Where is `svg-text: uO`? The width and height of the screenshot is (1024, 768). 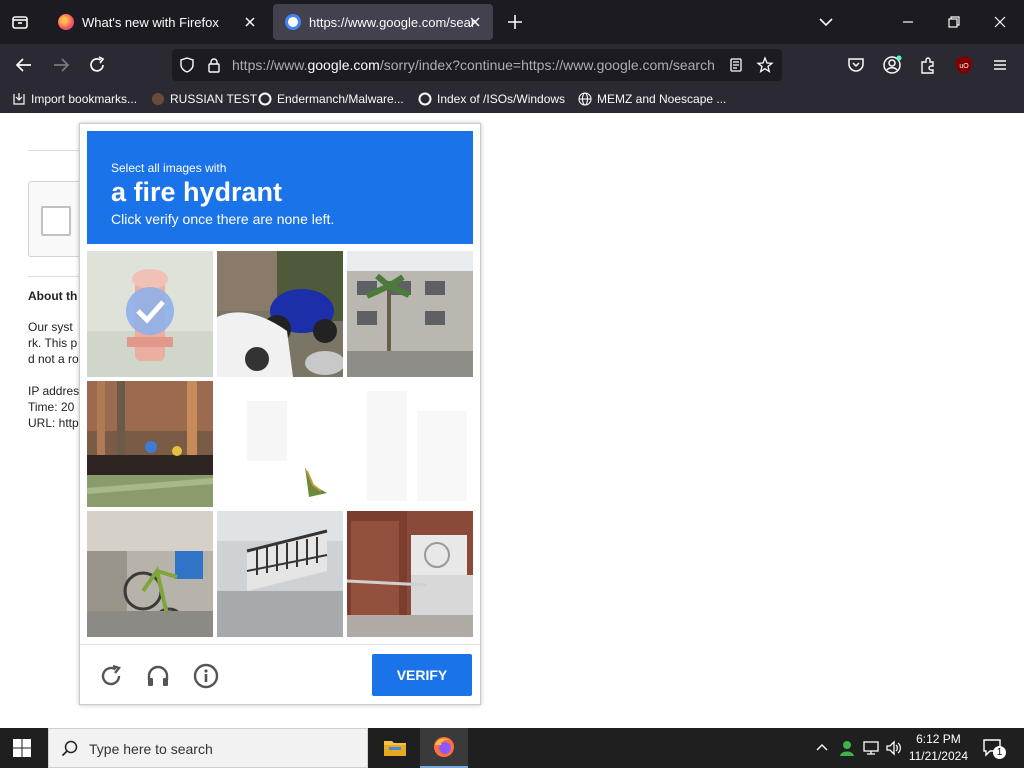
svg-text: uO is located at coordinates (964, 66).